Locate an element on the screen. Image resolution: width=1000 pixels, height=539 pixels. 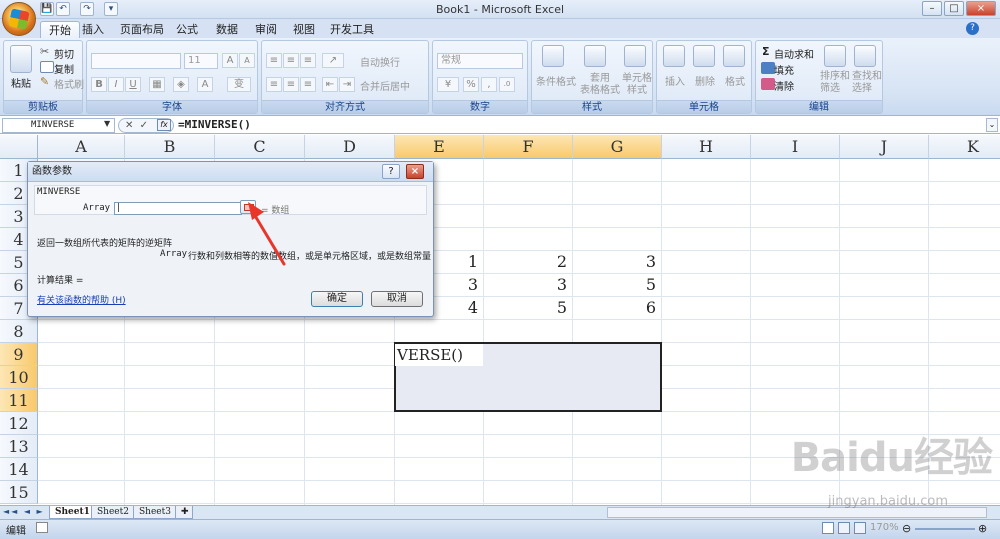
minimize-button: – is located at coordinates (932, 8).